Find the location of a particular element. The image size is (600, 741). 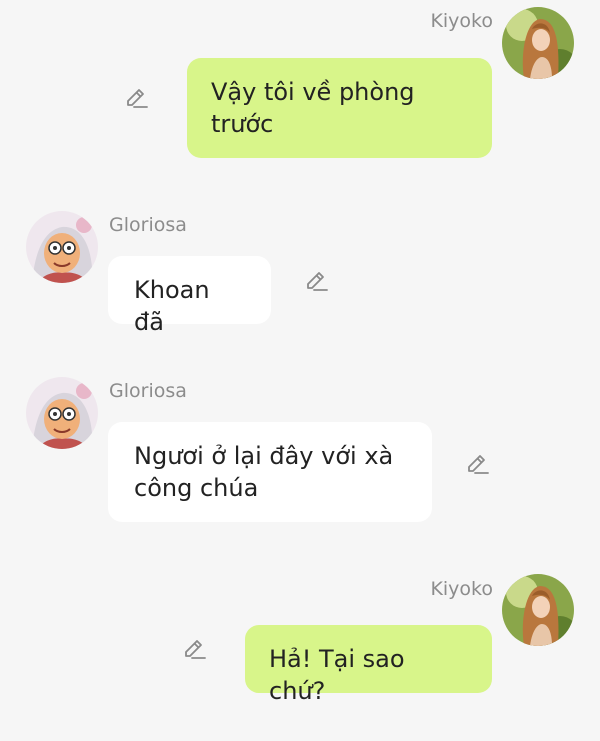

message-bubble: Ngươi ở lại đây với xà công chúa is located at coordinates (270, 472).